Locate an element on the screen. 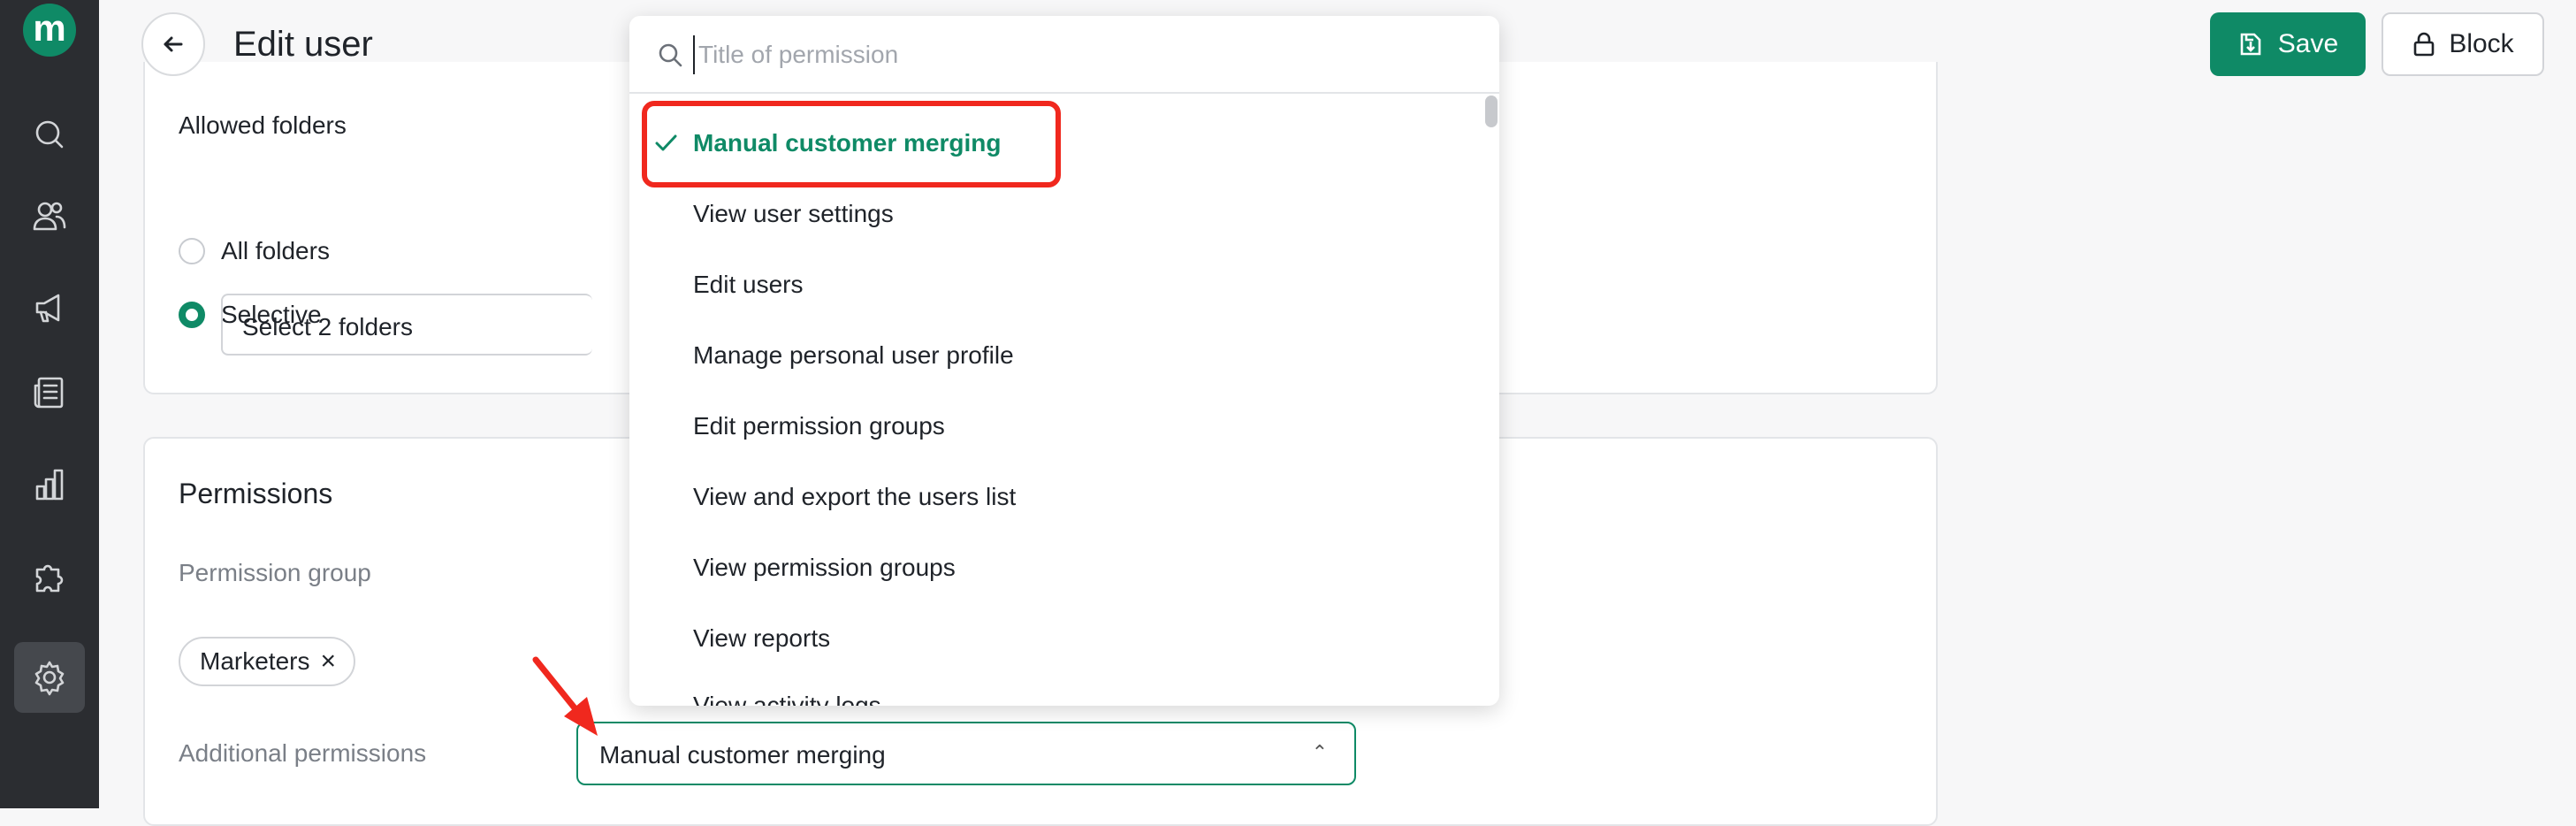 The height and width of the screenshot is (826, 2576). folders-select: Select 2 folders is located at coordinates (406, 325).